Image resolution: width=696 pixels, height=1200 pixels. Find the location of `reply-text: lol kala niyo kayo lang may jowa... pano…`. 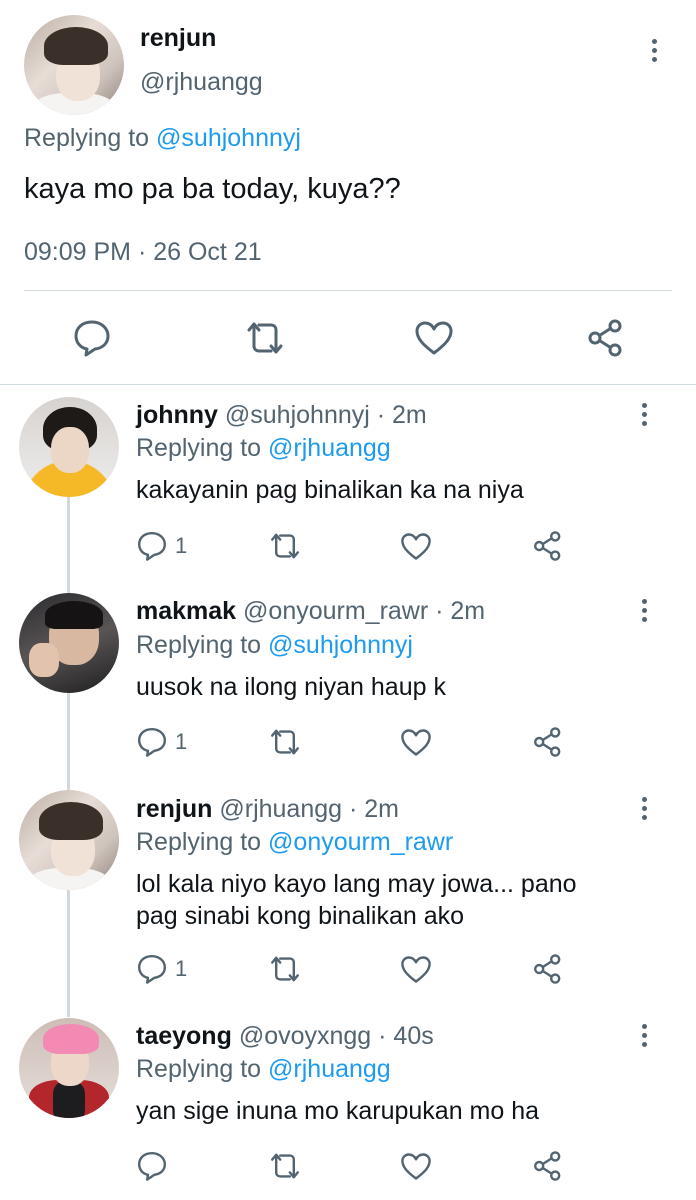

reply-text: lol kala niyo kayo lang may jowa... pano… is located at coordinates (356, 900).